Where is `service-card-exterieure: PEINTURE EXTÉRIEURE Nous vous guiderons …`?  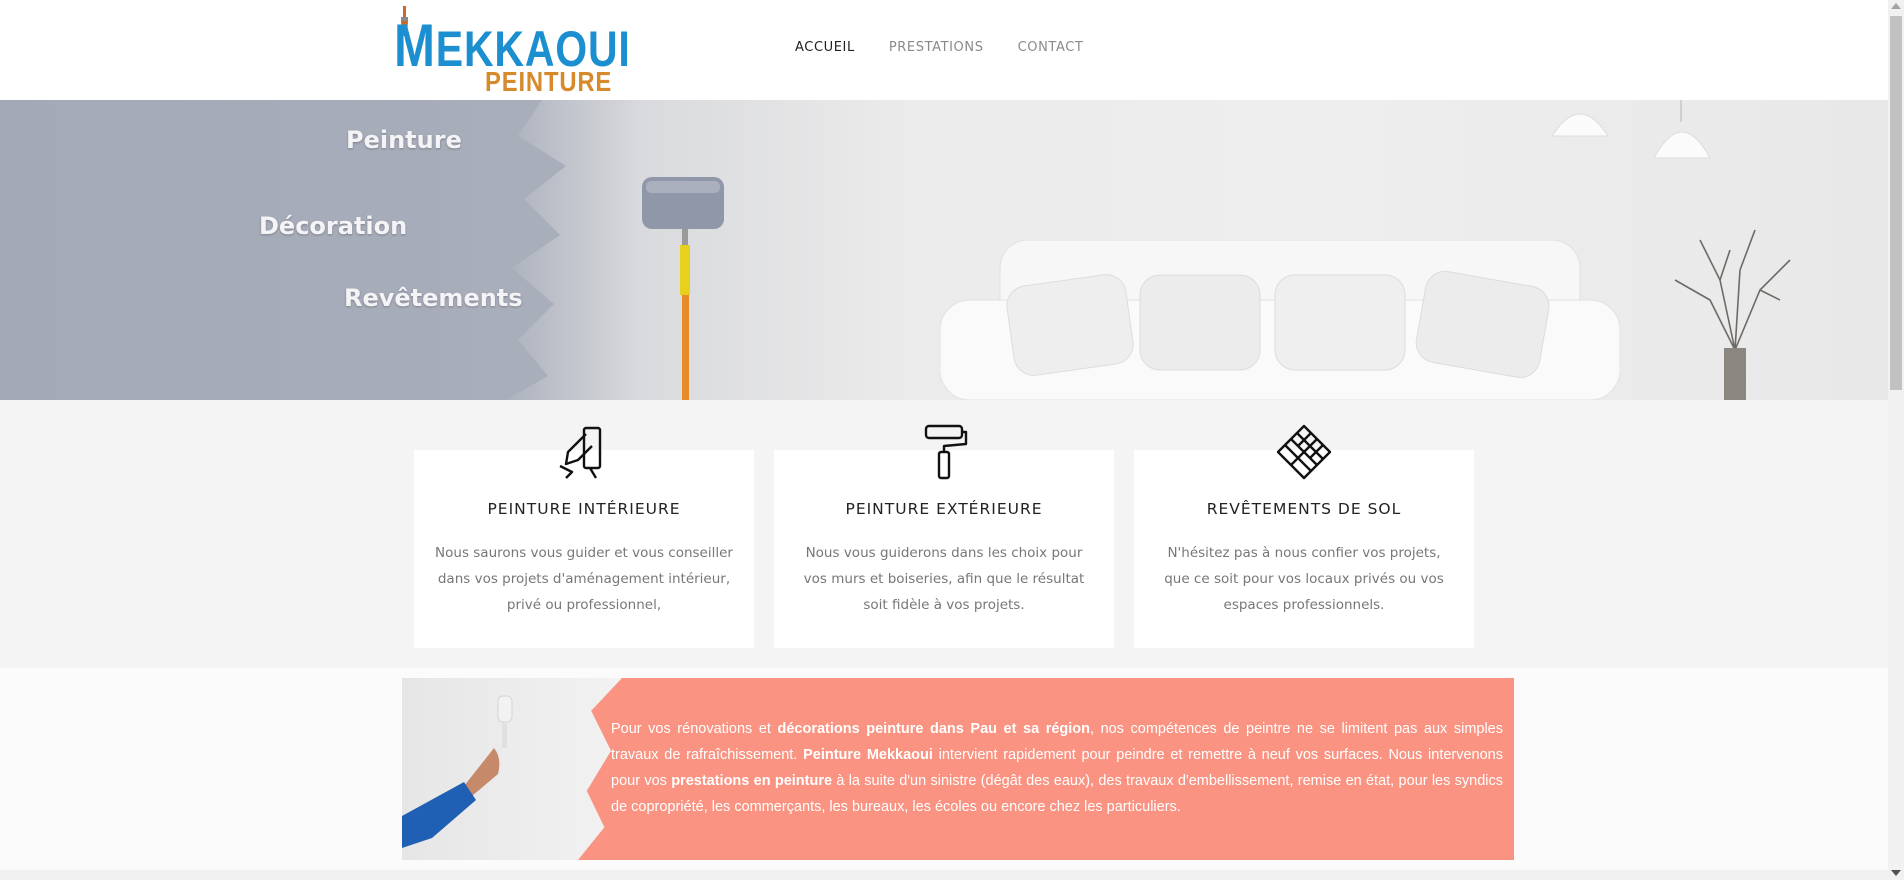 service-card-exterieure: PEINTURE EXTÉRIEURE Nous vous guiderons … is located at coordinates (944, 536).